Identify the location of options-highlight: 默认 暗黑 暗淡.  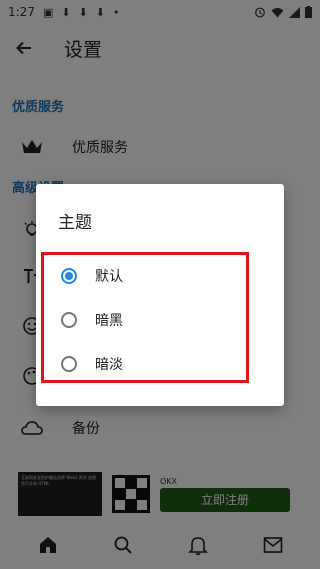
(145, 317).